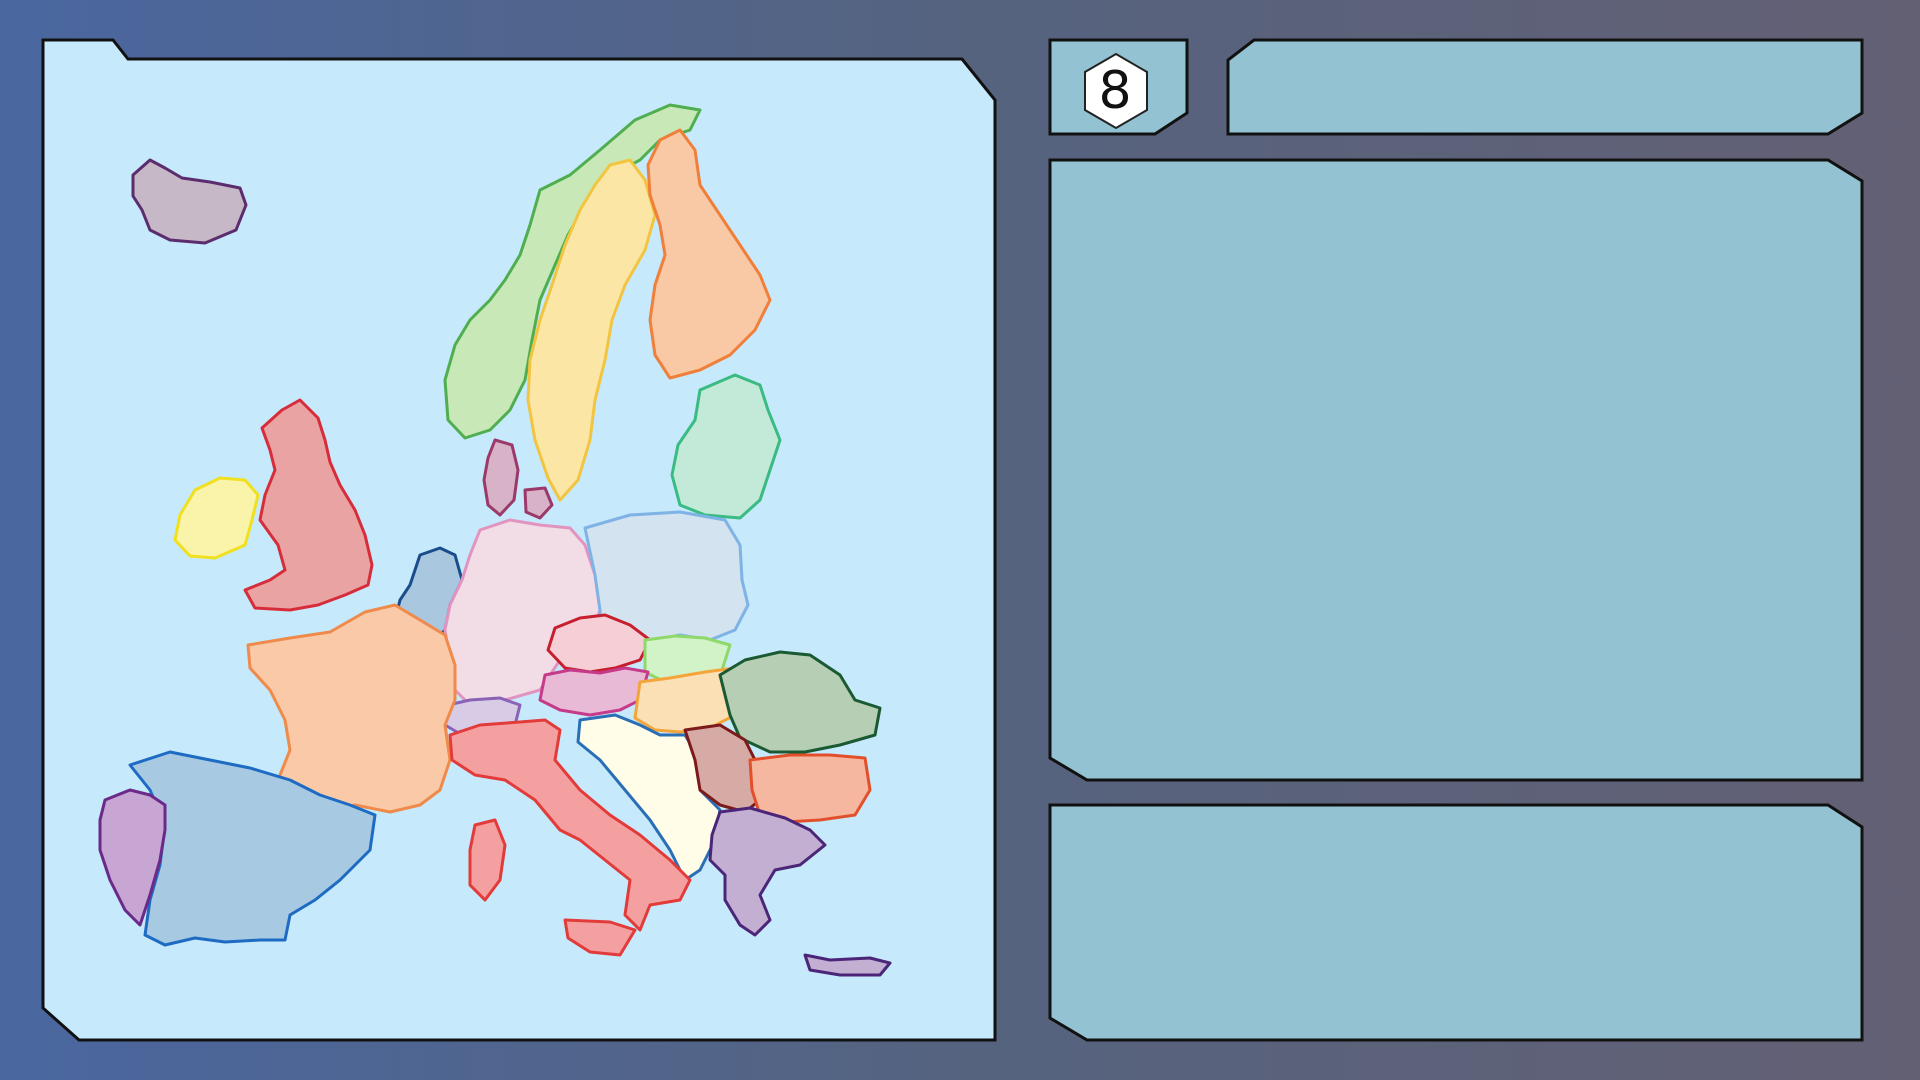  What do you see at coordinates (800, 702) in the screenshot?
I see `region-romania` at bounding box center [800, 702].